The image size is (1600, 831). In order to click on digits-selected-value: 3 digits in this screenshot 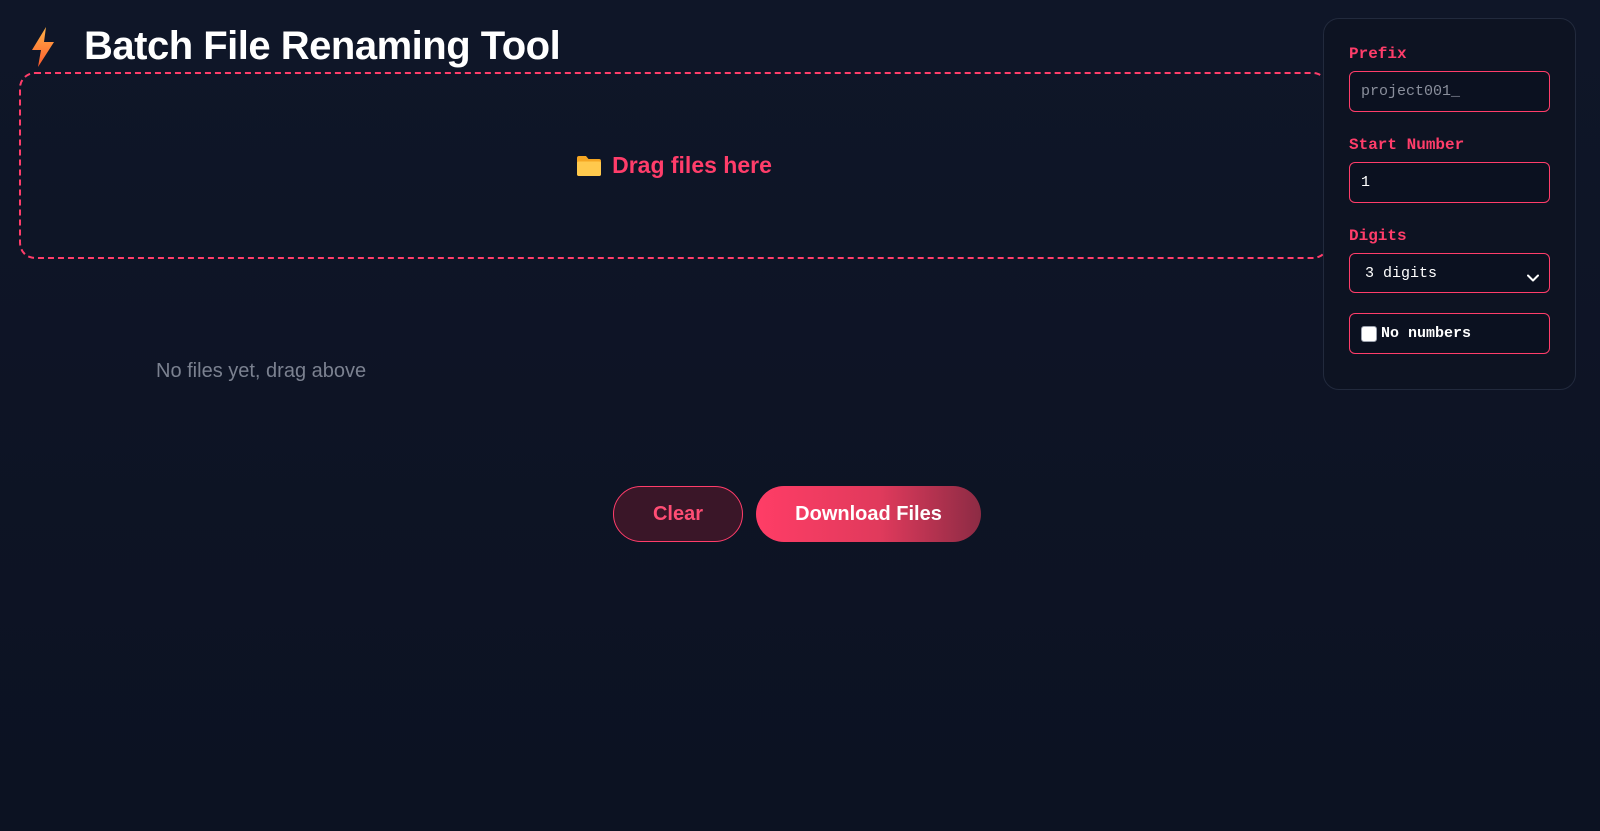, I will do `click(1401, 273)`.